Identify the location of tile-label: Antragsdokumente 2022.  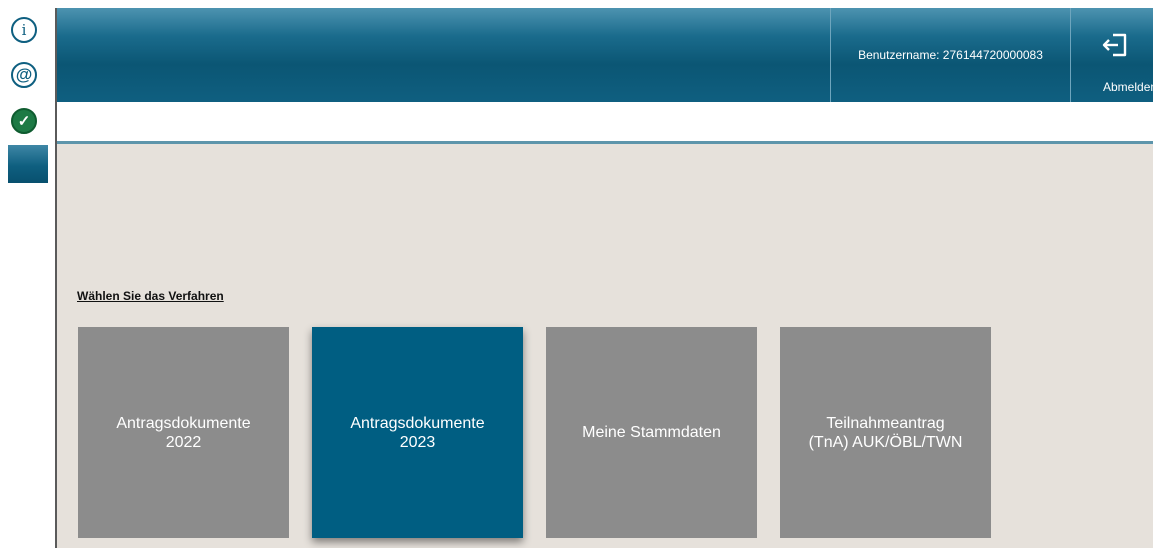
(183, 432).